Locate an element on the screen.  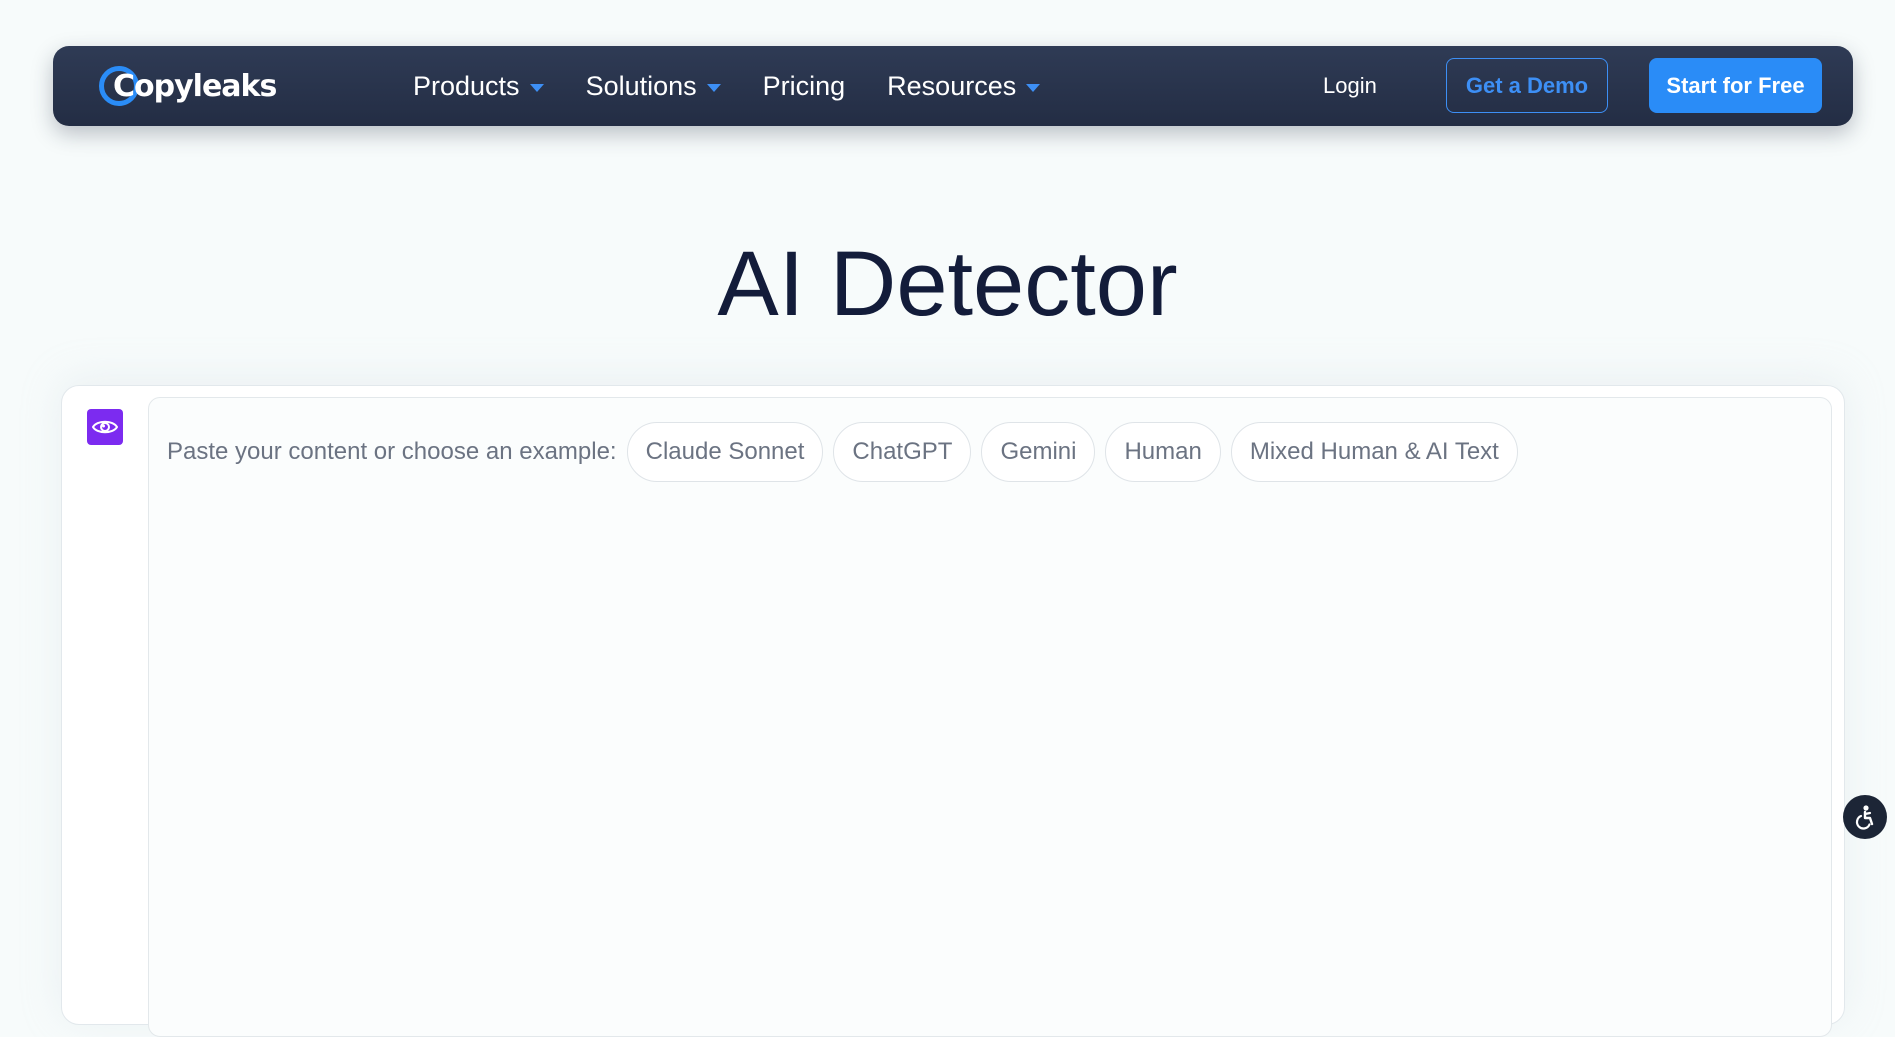
eye-icon is located at coordinates (105, 427).